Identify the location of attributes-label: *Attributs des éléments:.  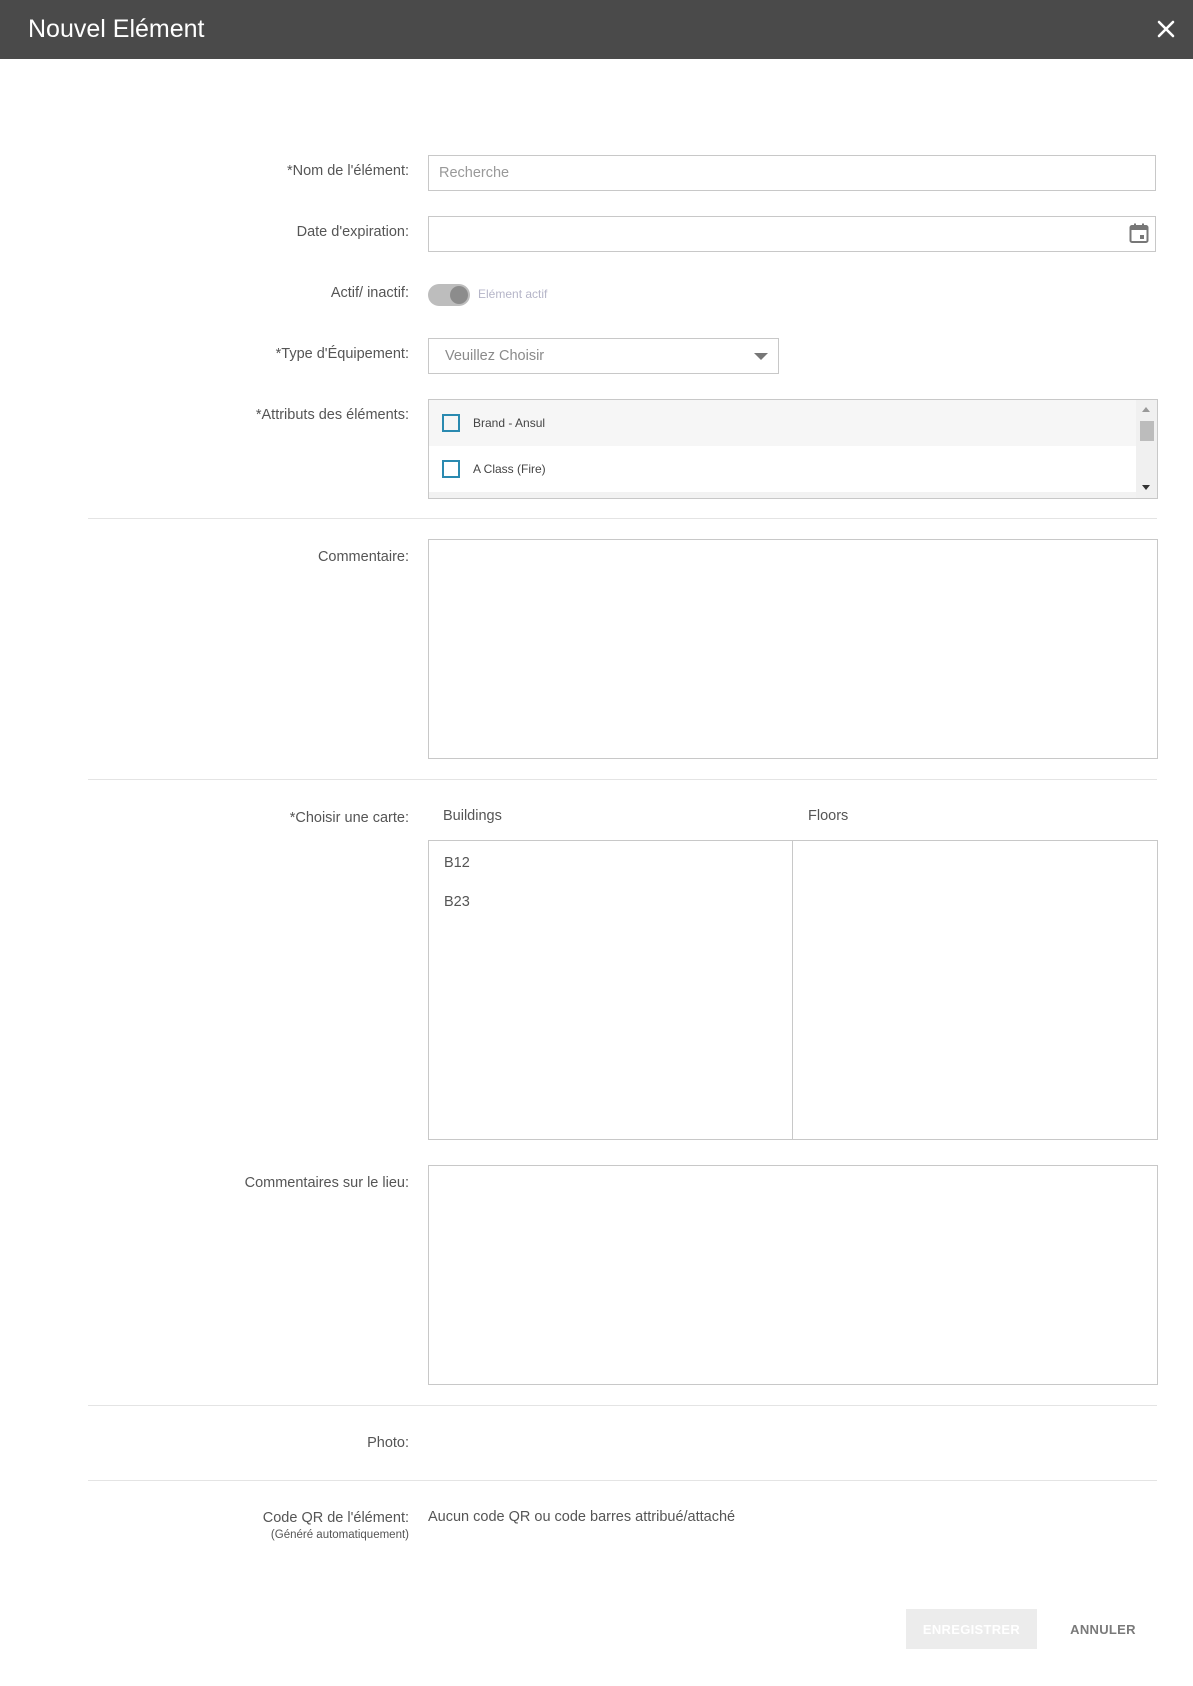
(332, 415).